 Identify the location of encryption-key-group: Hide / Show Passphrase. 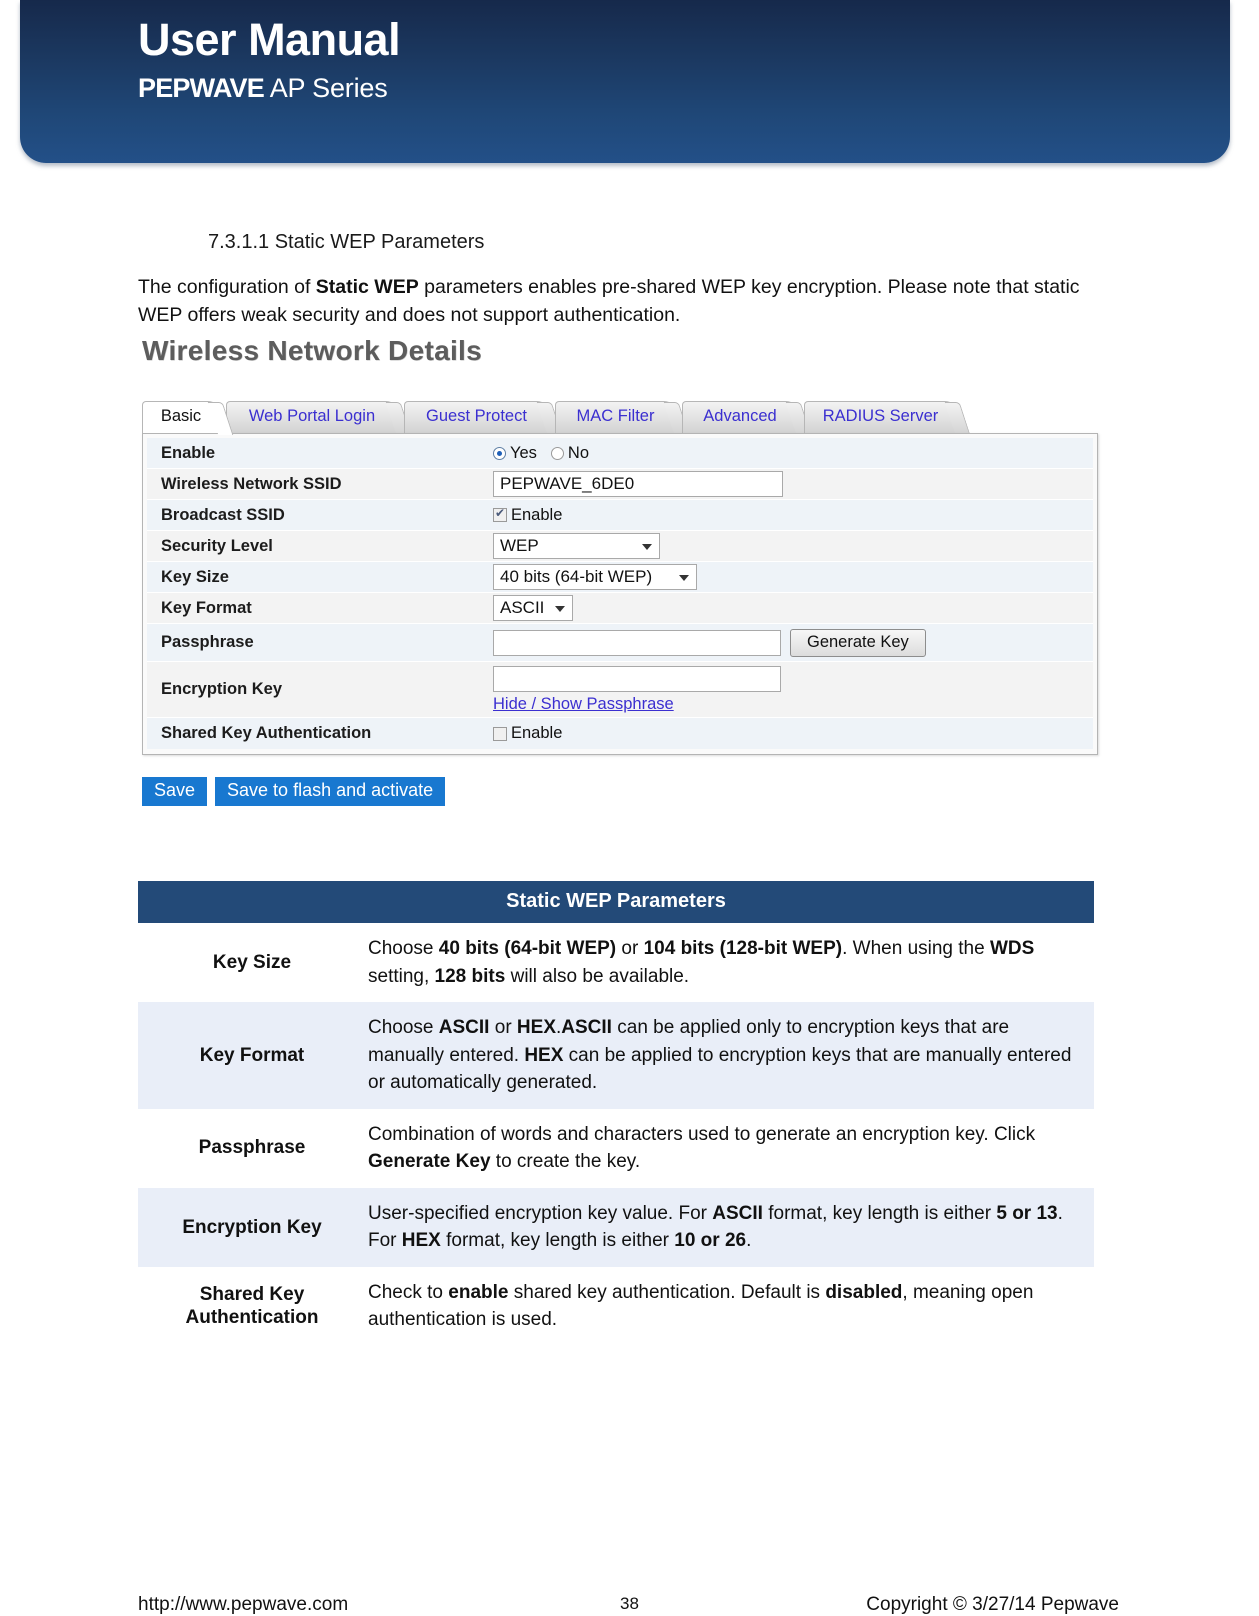
(637, 689).